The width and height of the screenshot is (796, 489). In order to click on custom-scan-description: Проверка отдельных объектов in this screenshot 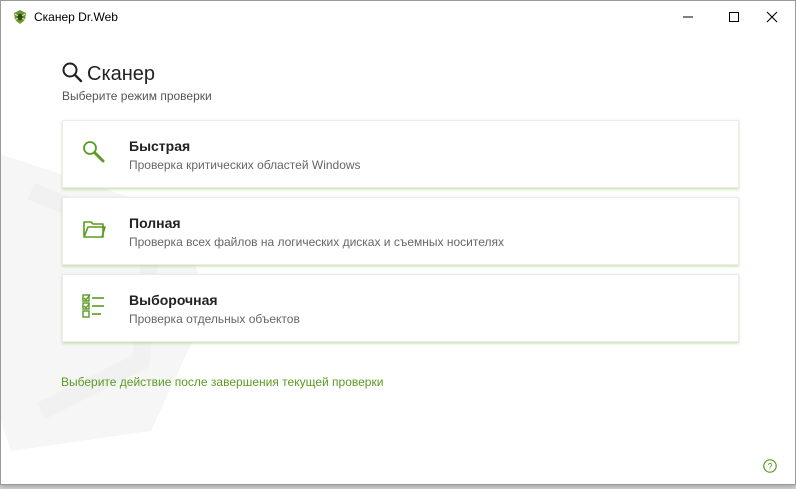, I will do `click(214, 319)`.